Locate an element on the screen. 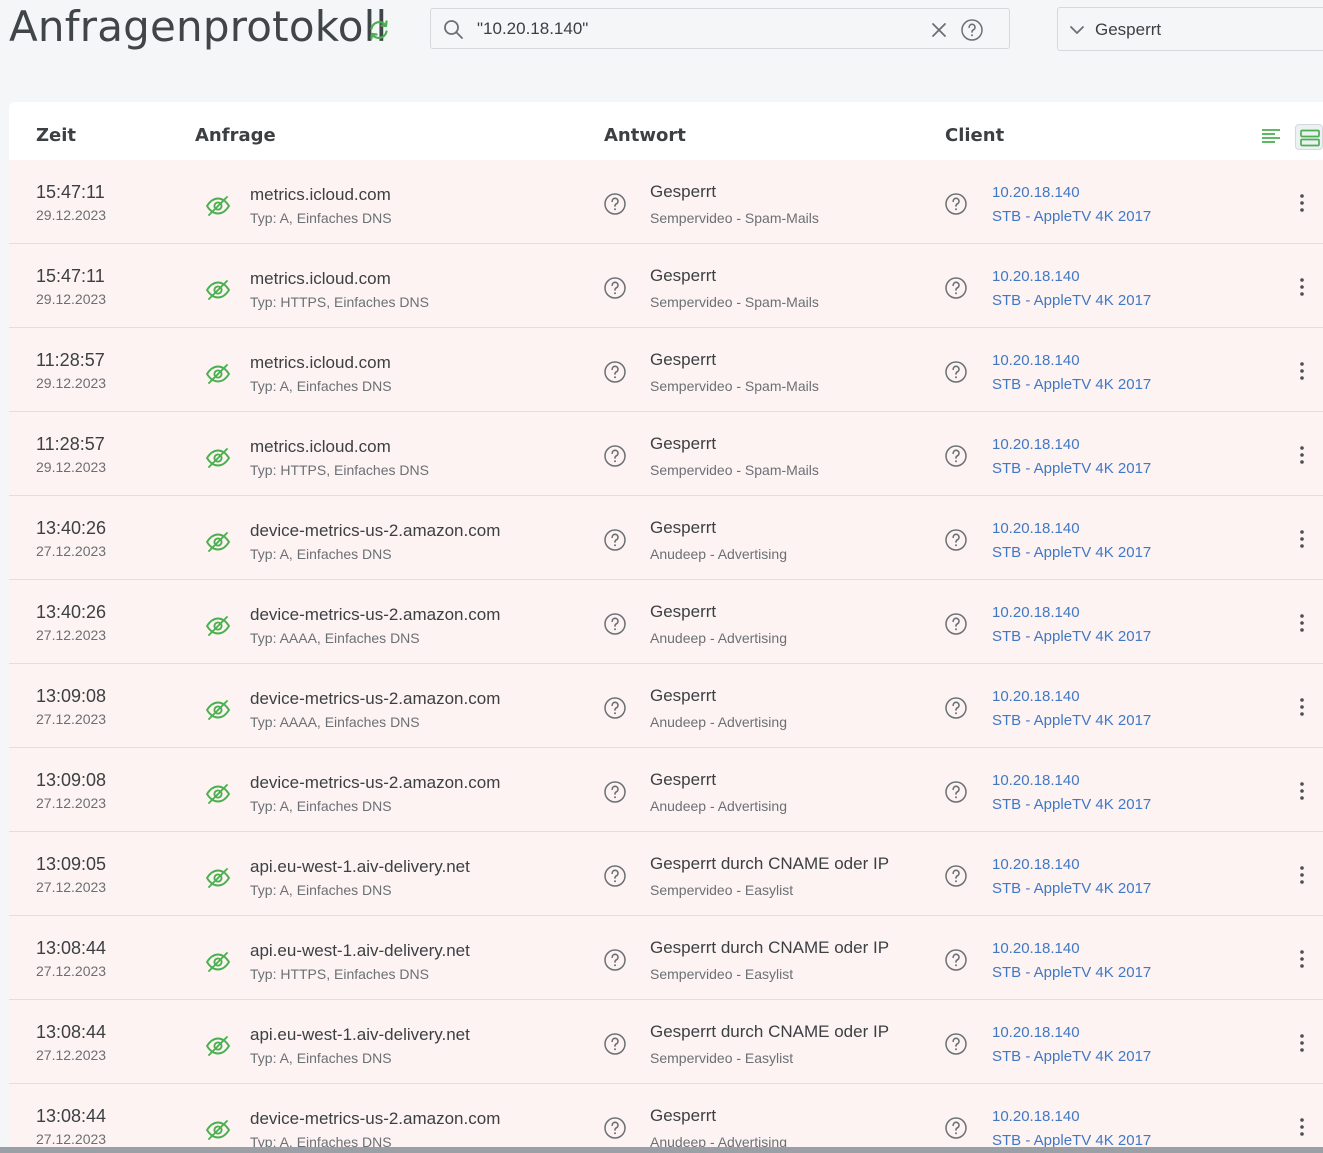  detailed-view-button is located at coordinates (1309, 137).